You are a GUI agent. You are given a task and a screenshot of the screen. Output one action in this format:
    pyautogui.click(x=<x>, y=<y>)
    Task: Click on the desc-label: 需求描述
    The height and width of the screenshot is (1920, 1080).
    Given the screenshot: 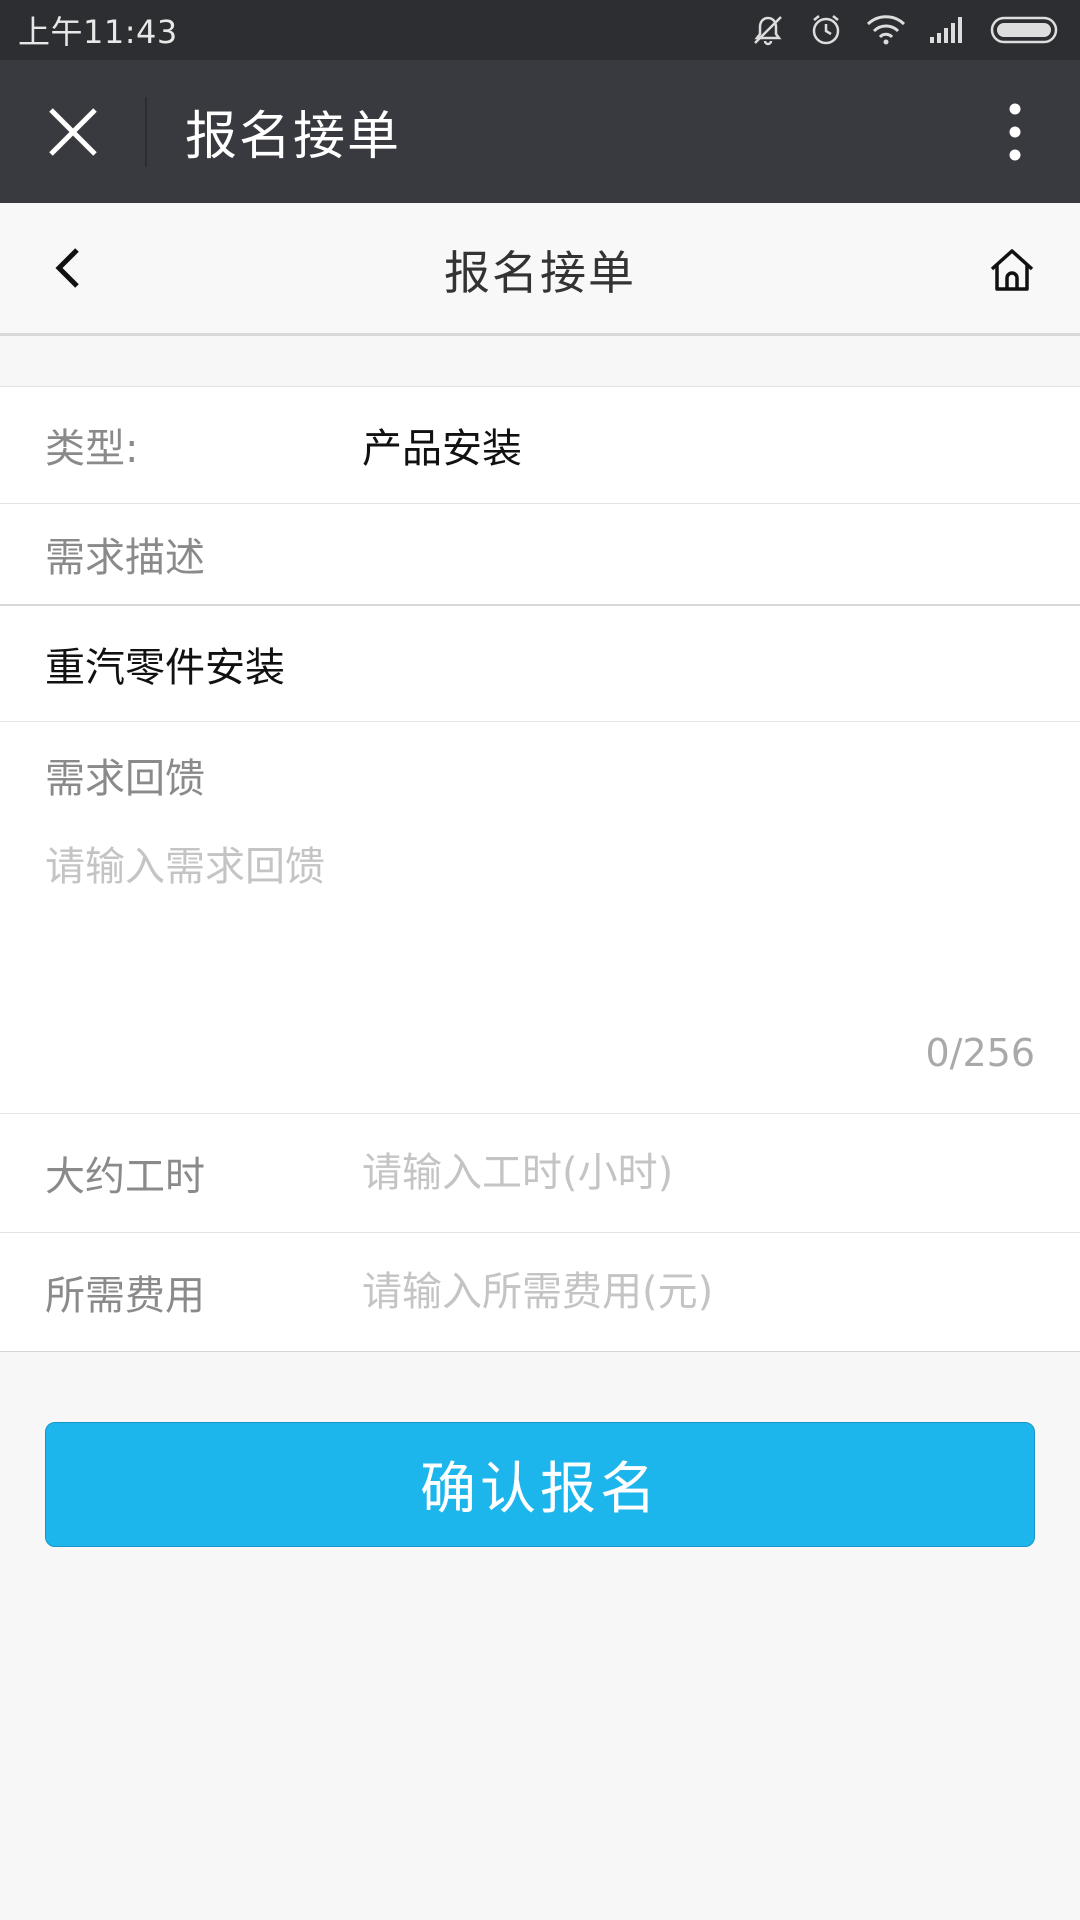 What is the action you would take?
    pyautogui.click(x=125, y=558)
    